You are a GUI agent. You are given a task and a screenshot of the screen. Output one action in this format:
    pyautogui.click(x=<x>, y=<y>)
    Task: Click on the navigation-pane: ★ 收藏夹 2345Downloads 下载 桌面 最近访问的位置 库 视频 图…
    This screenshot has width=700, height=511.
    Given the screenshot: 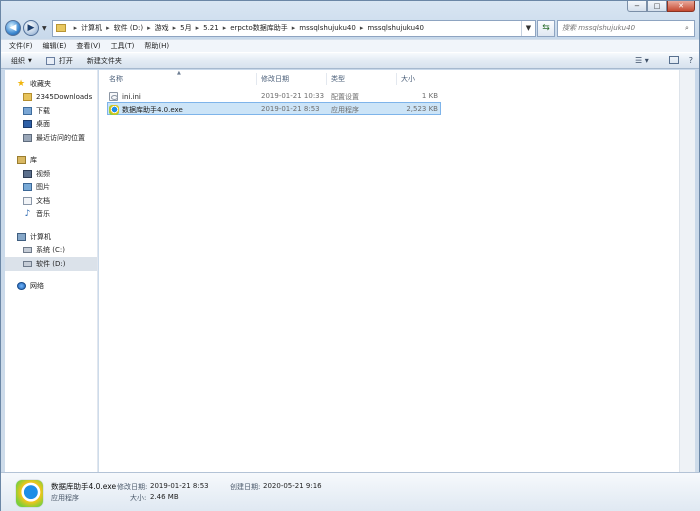 What is the action you would take?
    pyautogui.click(x=51, y=271)
    